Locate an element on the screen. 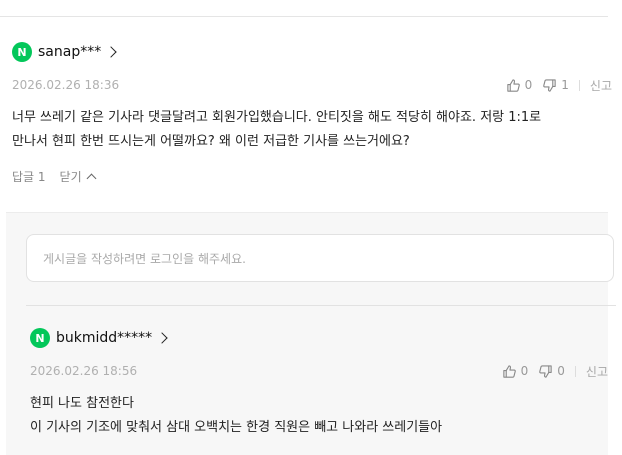  close-replies-button: 닫기 is located at coordinates (71, 176).